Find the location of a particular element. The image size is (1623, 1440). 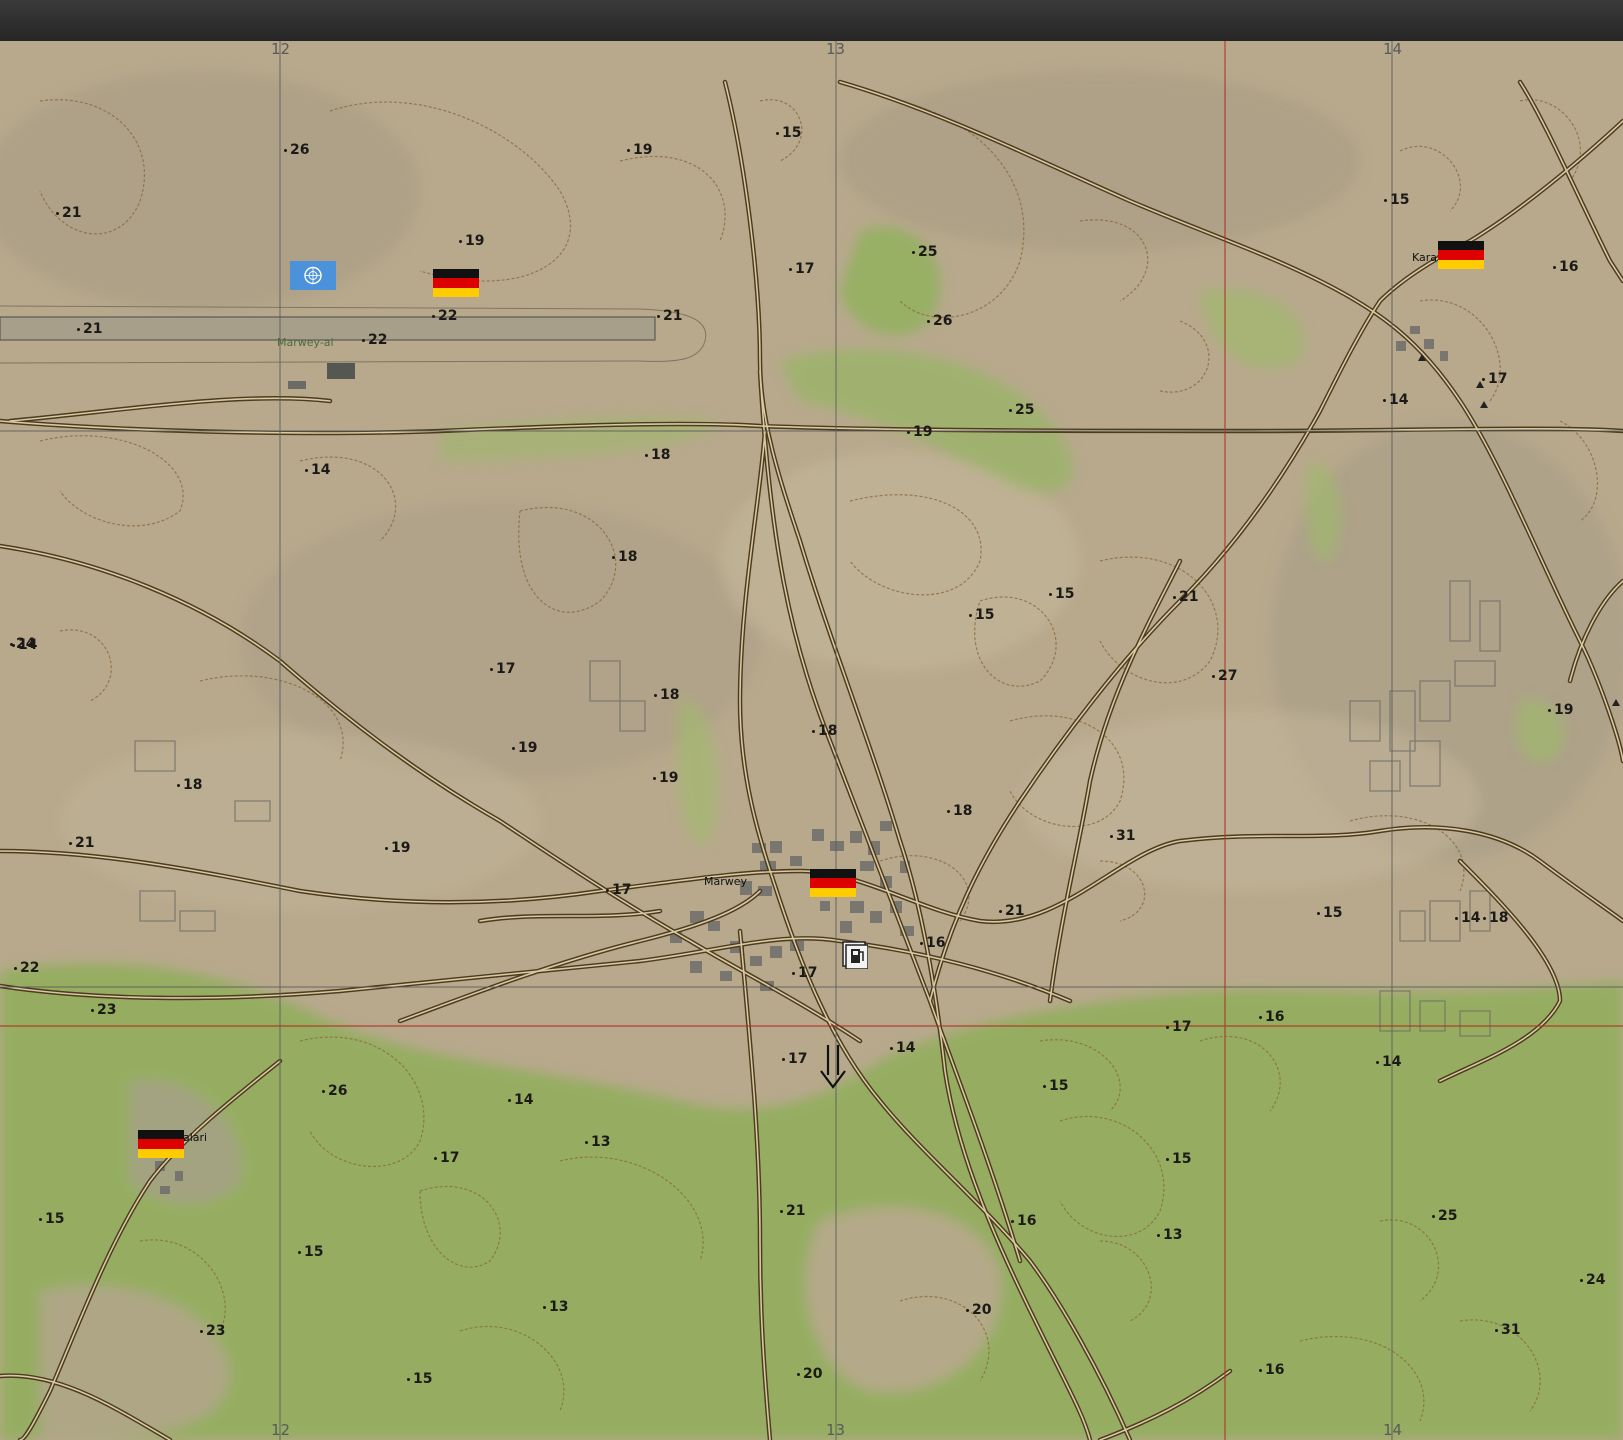

fuel-pump-glyph is located at coordinates (855, 955).